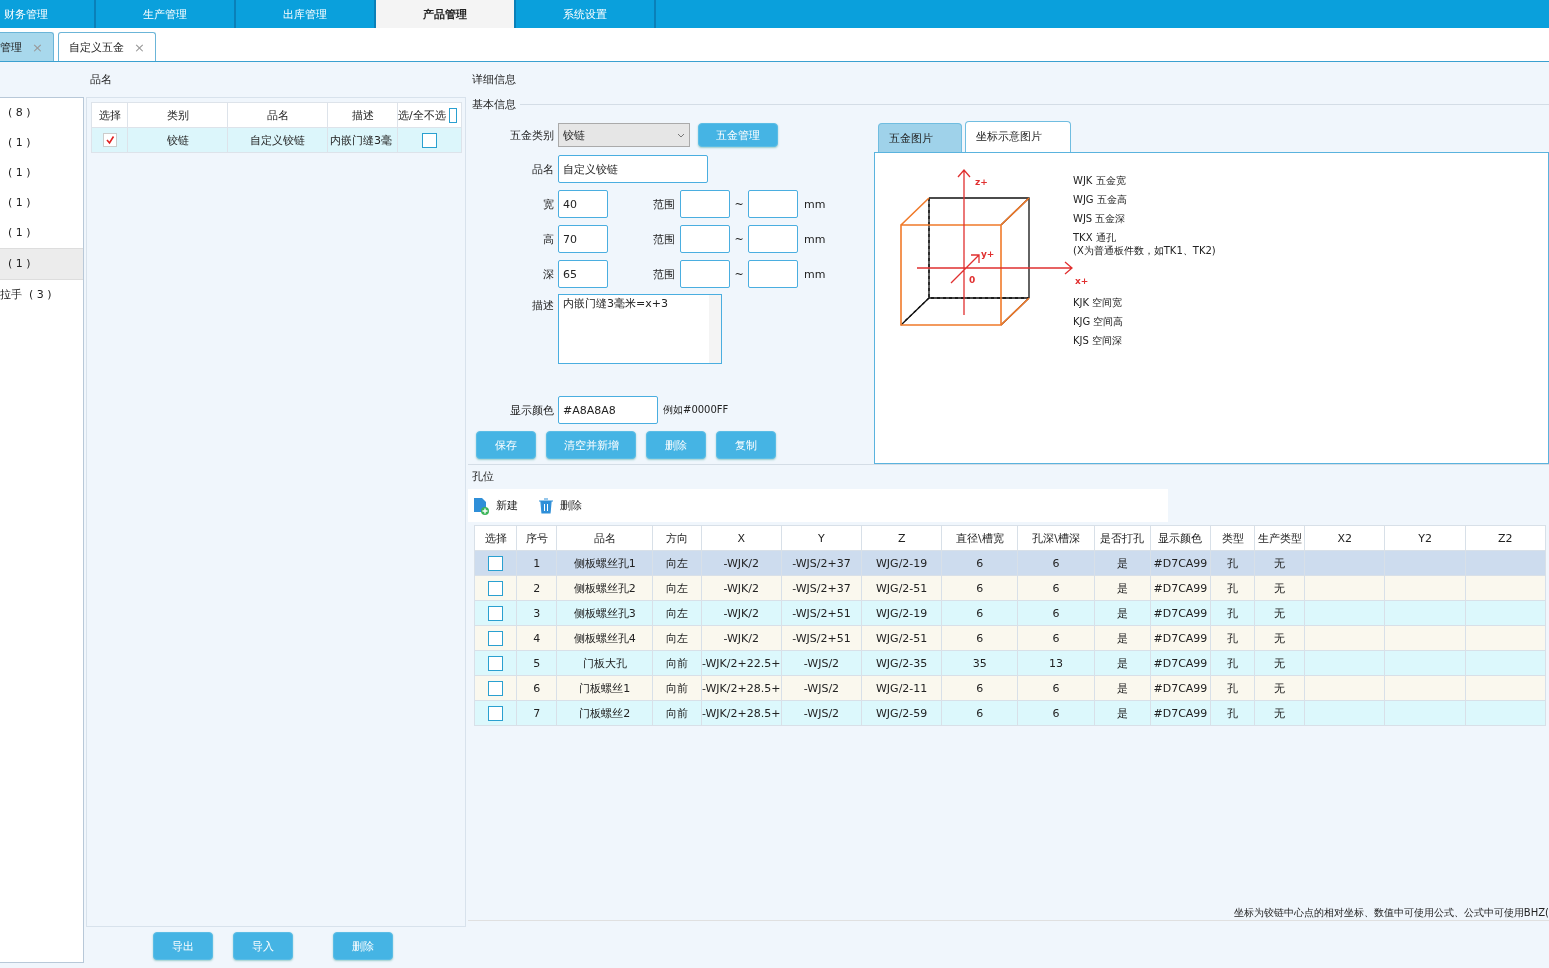  I want to click on description-field: 内嵌门缝3毫米=x+3, so click(640, 329).